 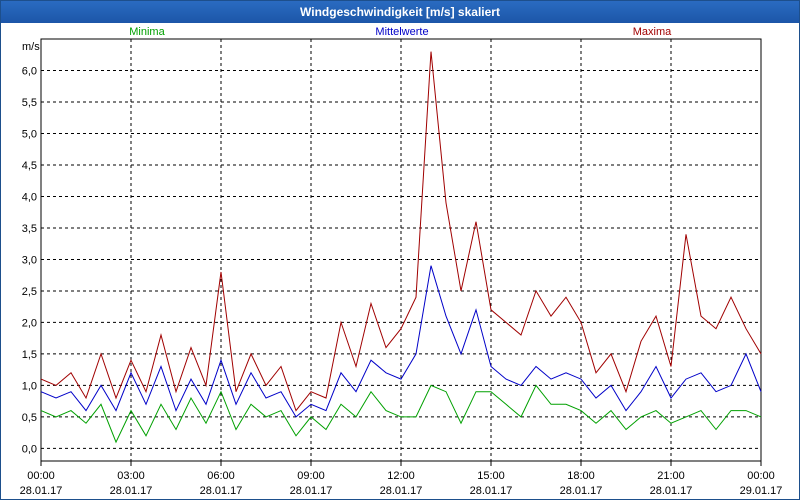 What do you see at coordinates (29, 386) in the screenshot?
I see `y-tick-label: 1,0` at bounding box center [29, 386].